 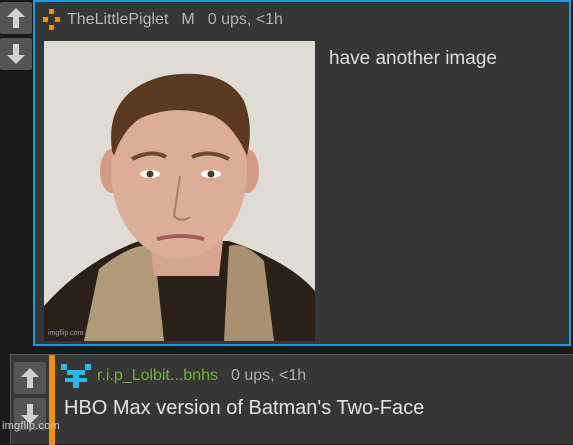 I want to click on image-watermark: imgflip.com, so click(x=66, y=333).